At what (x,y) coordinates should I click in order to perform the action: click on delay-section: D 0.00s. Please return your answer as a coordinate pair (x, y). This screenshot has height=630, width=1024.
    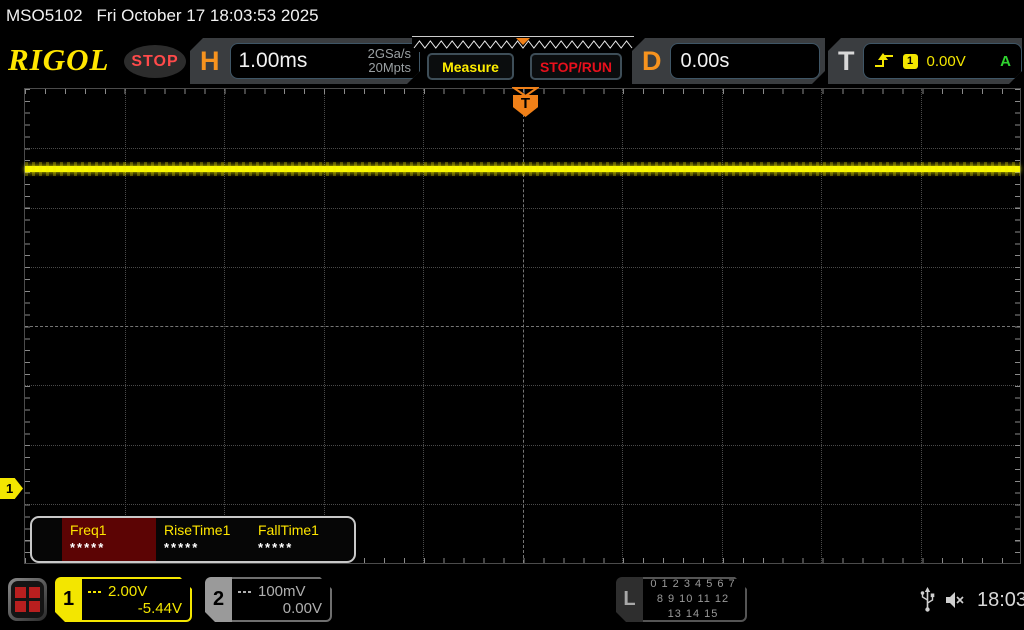
    Looking at the image, I should click on (728, 61).